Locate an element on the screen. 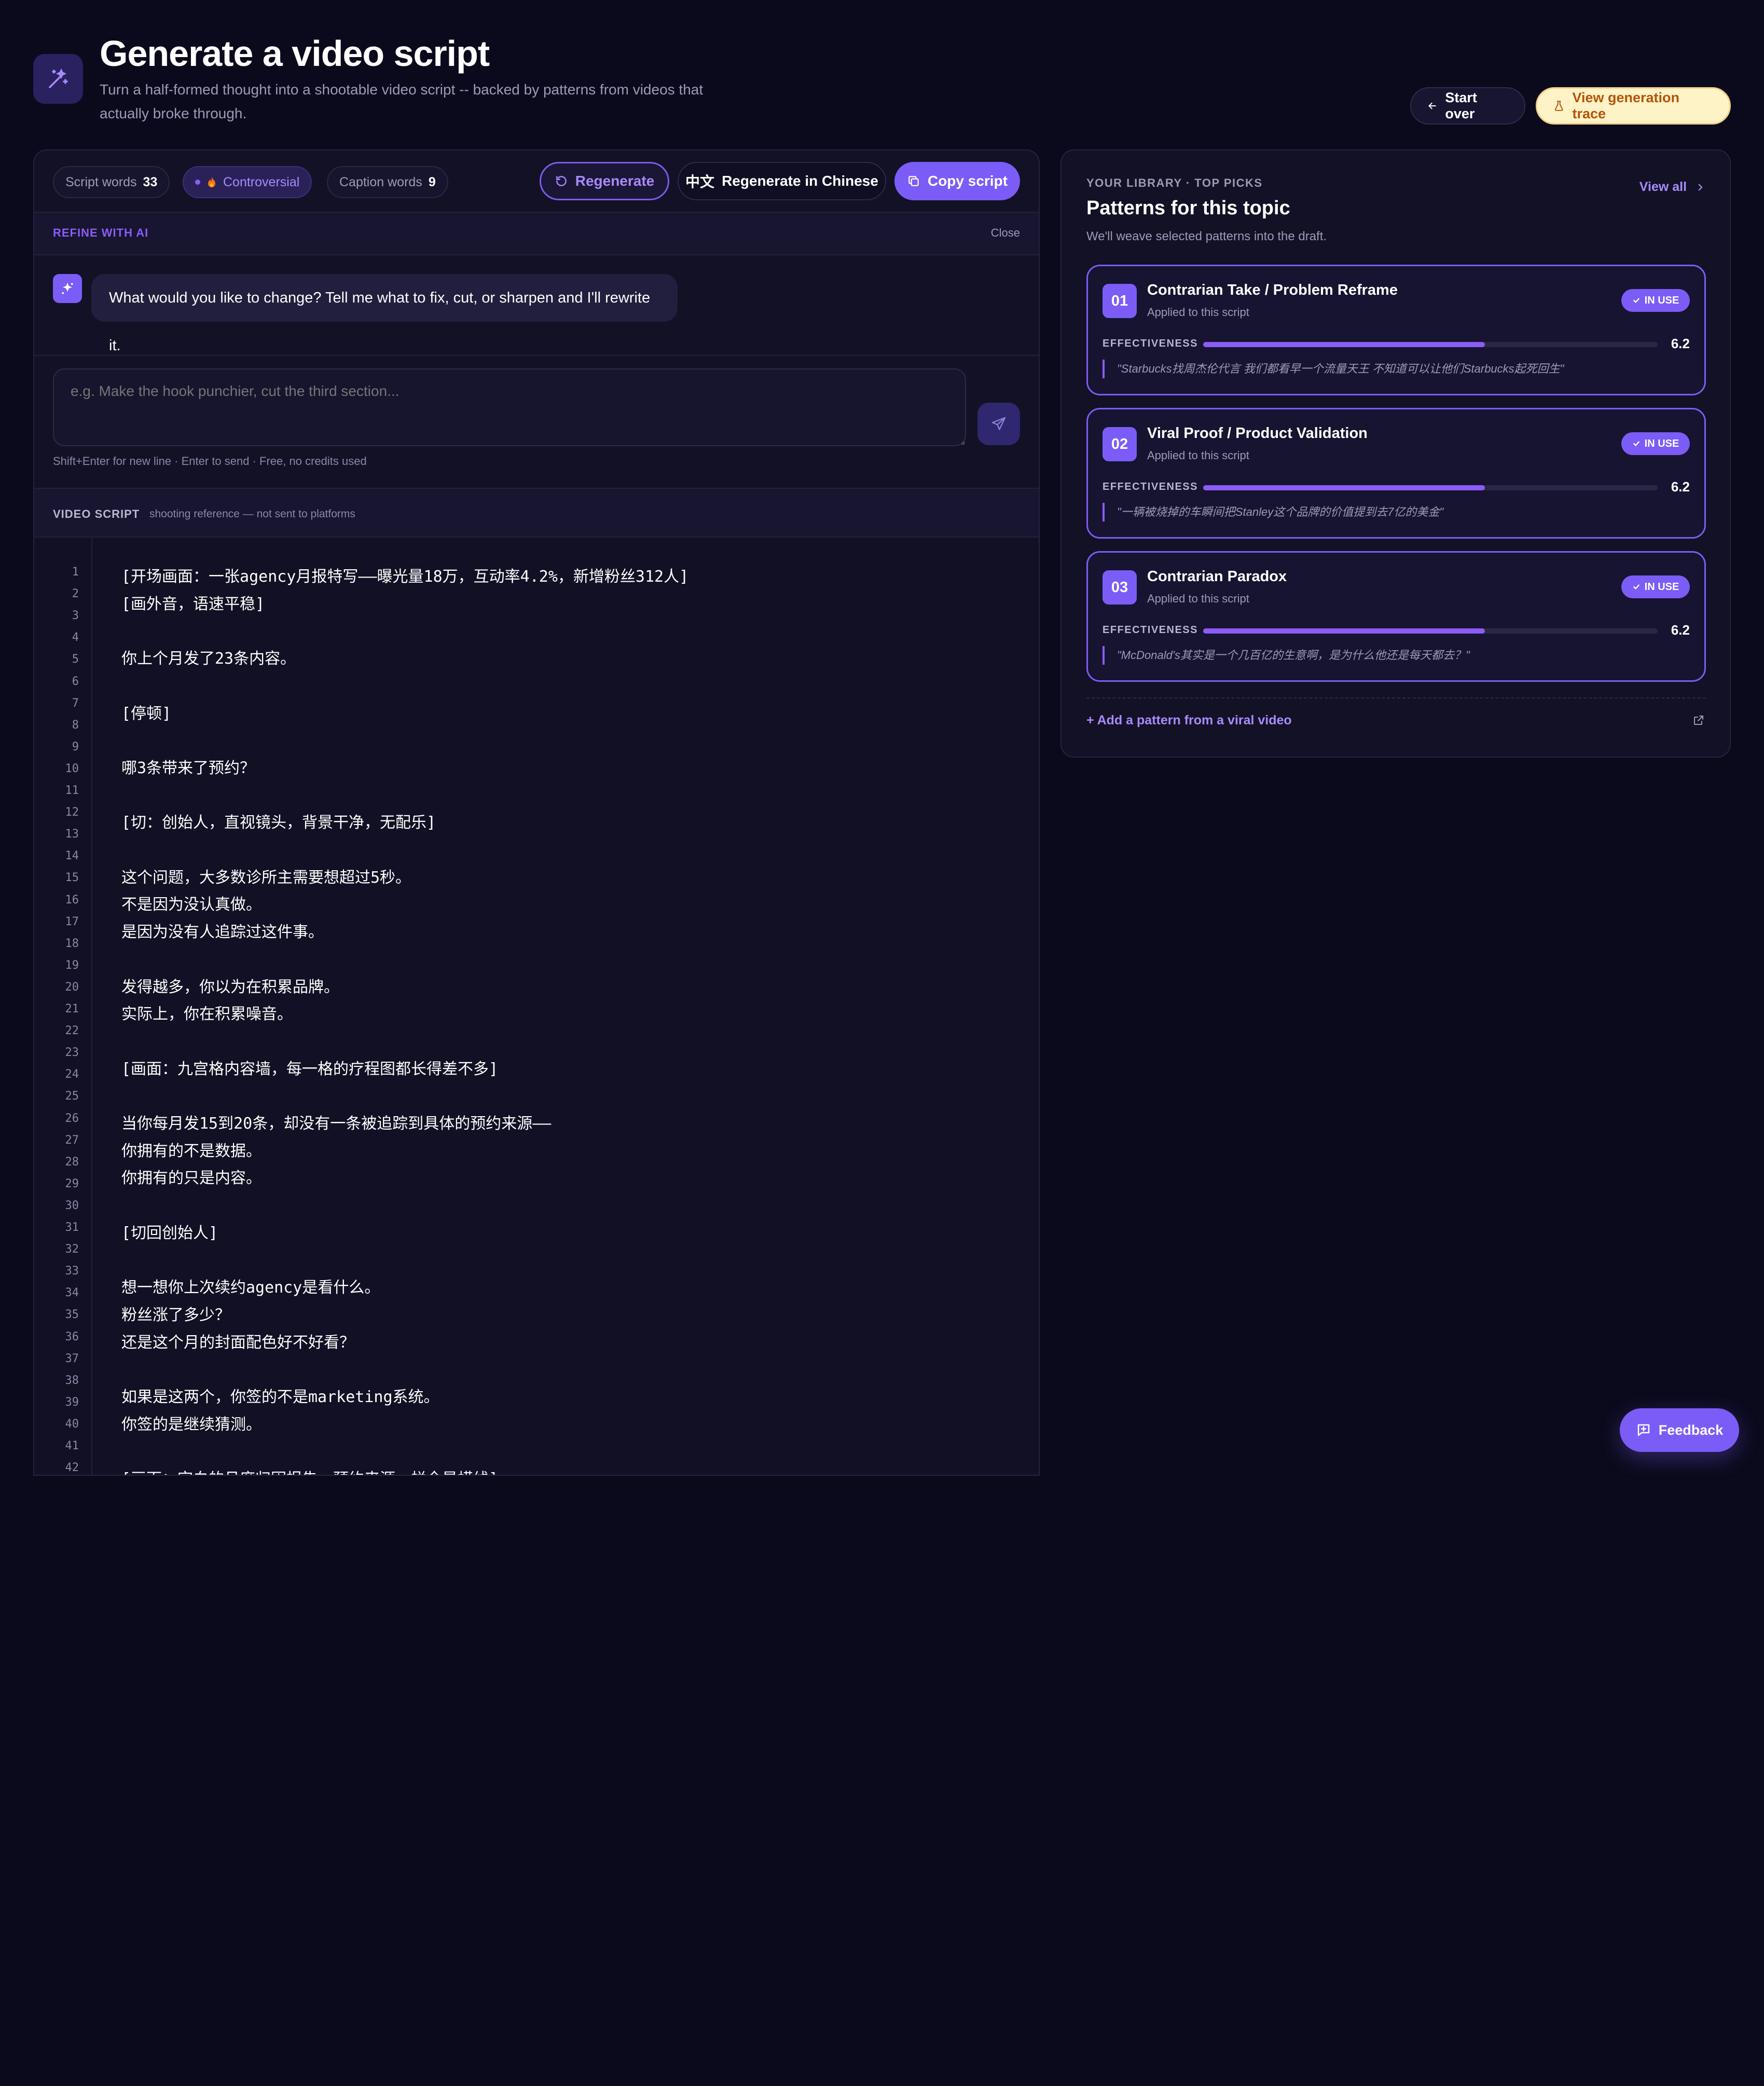 This screenshot has height=2086, width=1764. script-words-label: Script words is located at coordinates (101, 182).